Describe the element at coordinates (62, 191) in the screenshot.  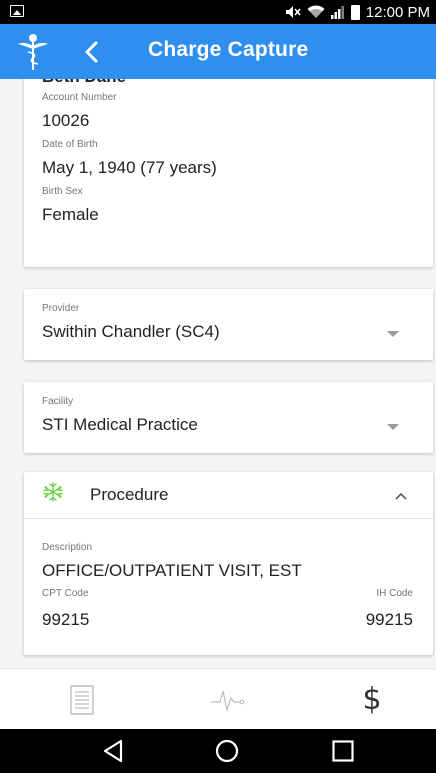
I see `birth-sex-label: Birth Sex` at that location.